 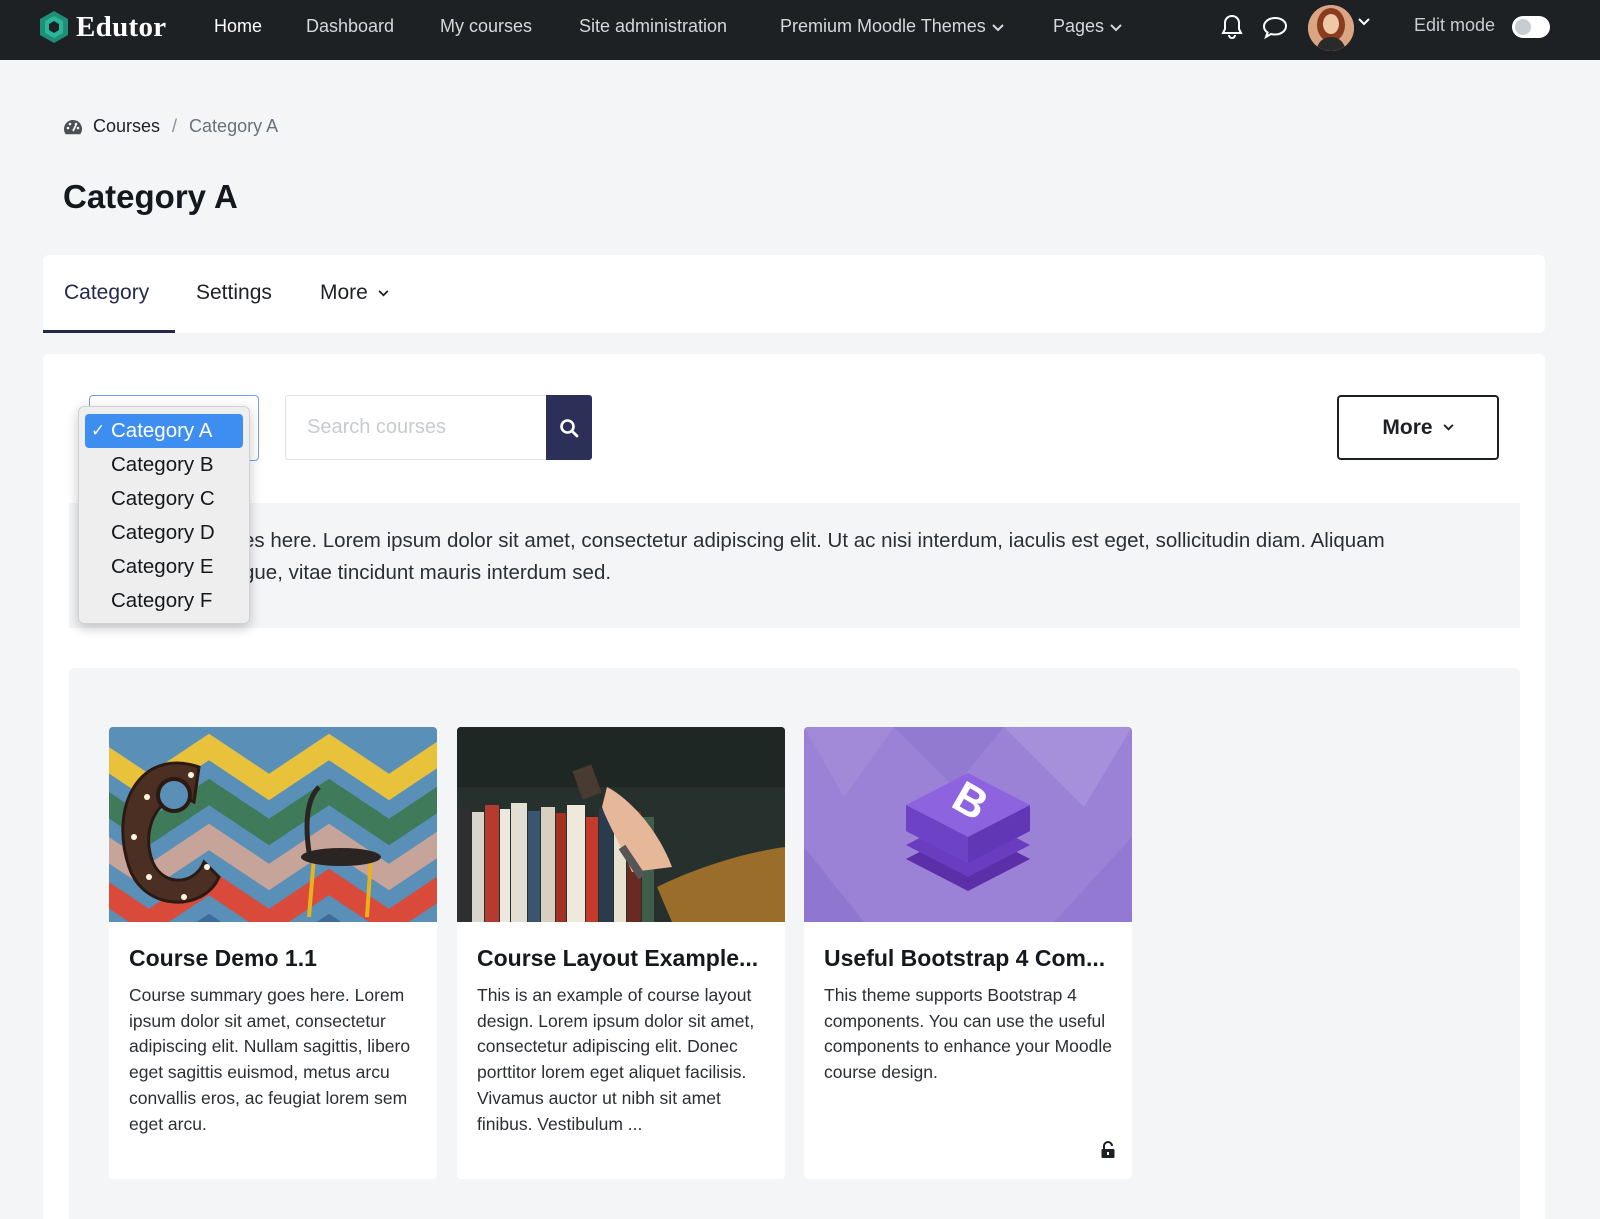 What do you see at coordinates (164, 499) in the screenshot?
I see `category-option: Category C` at bounding box center [164, 499].